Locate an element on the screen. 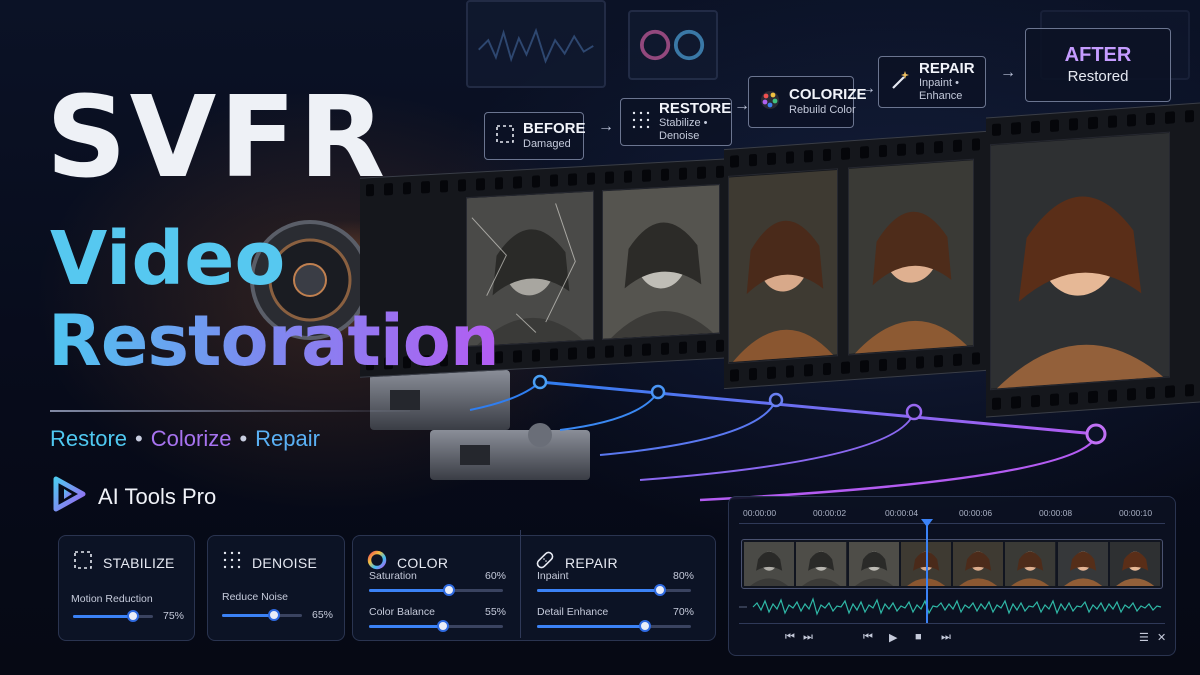 This screenshot has height=675, width=1200. background-monitor-color-wheels is located at coordinates (673, 45).